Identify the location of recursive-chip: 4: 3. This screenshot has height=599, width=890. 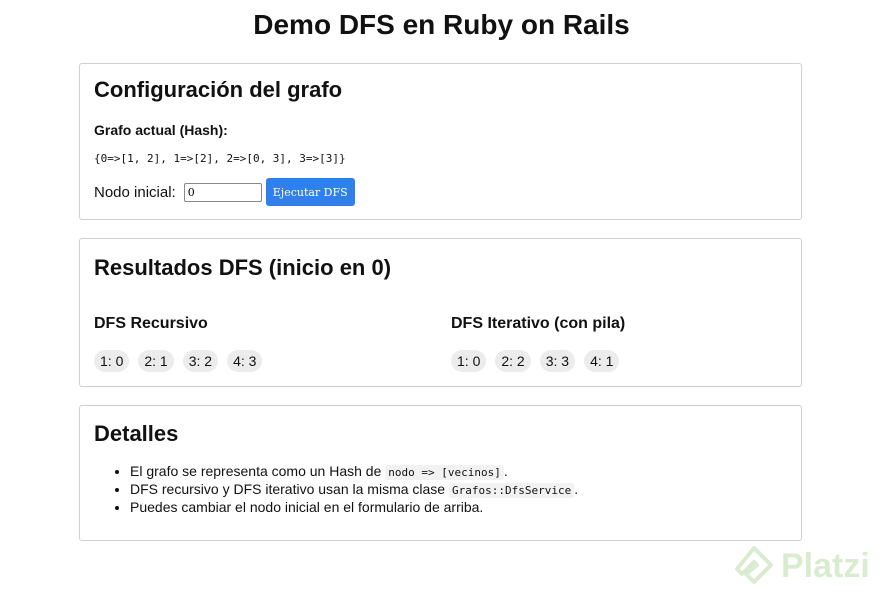
(245, 361).